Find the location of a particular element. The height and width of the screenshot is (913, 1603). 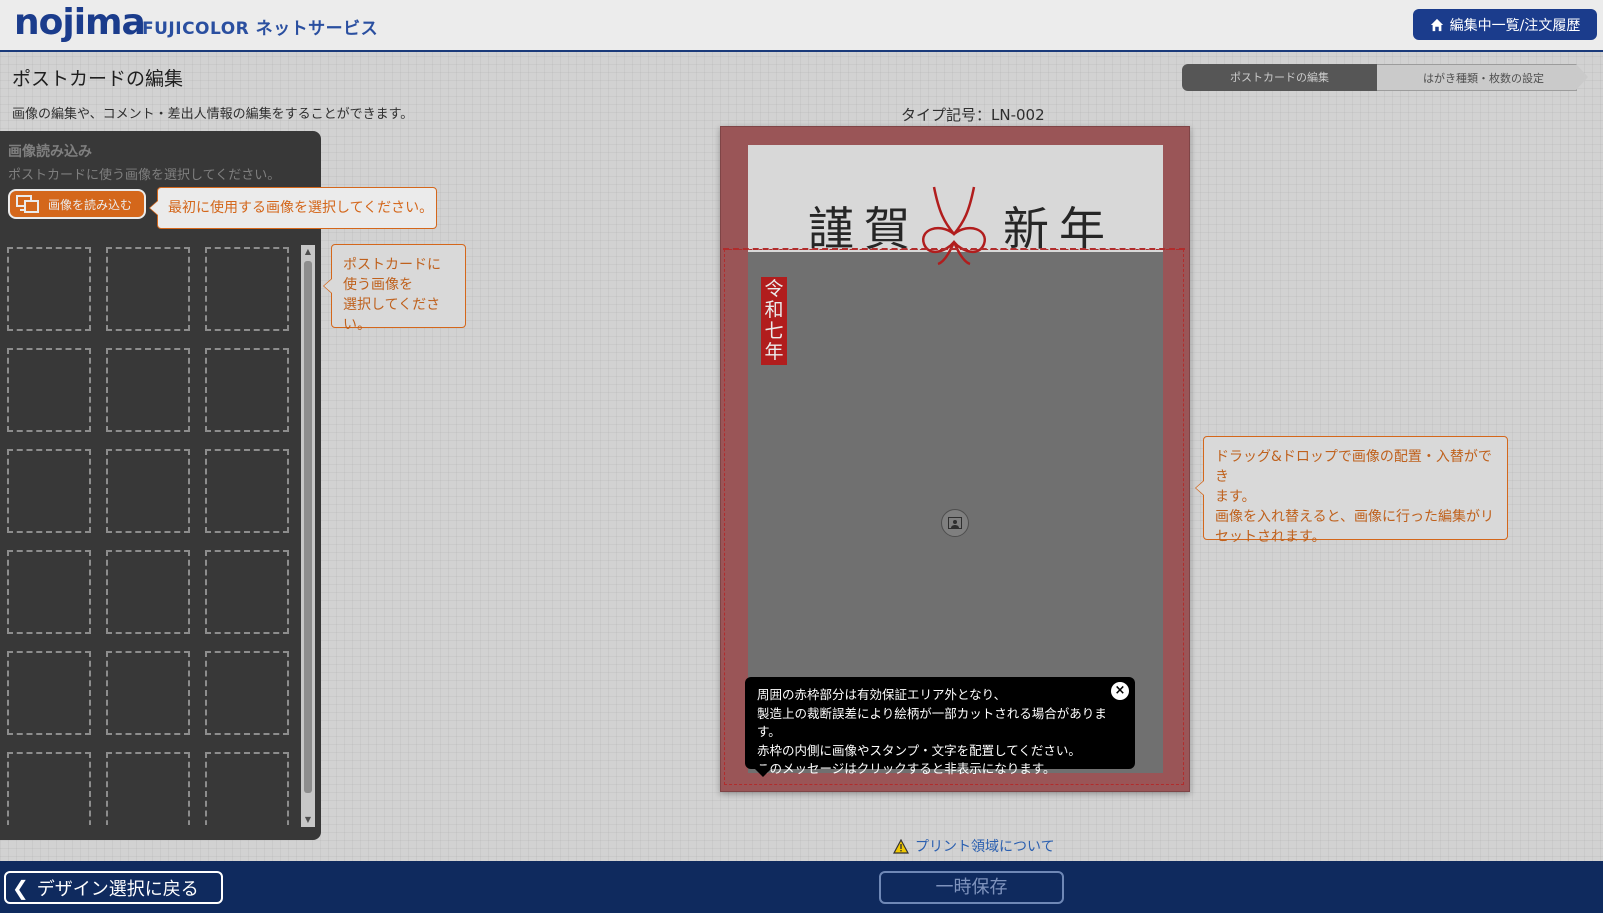

scroll-up-arrow-icon: ▲ is located at coordinates (308, 252).